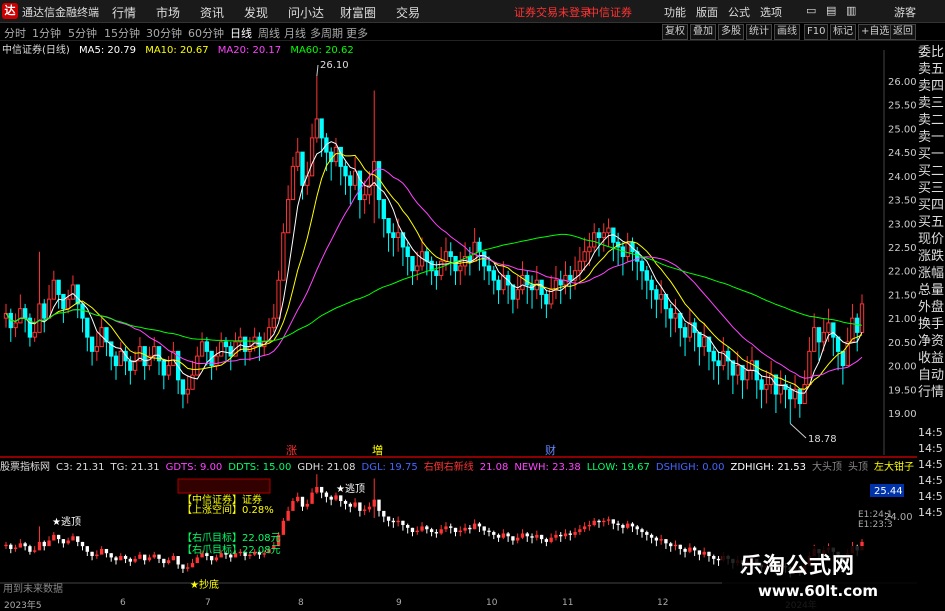 The image size is (945, 611). Describe the element at coordinates (787, 32) in the screenshot. I see `btn-draw: 画线` at that location.